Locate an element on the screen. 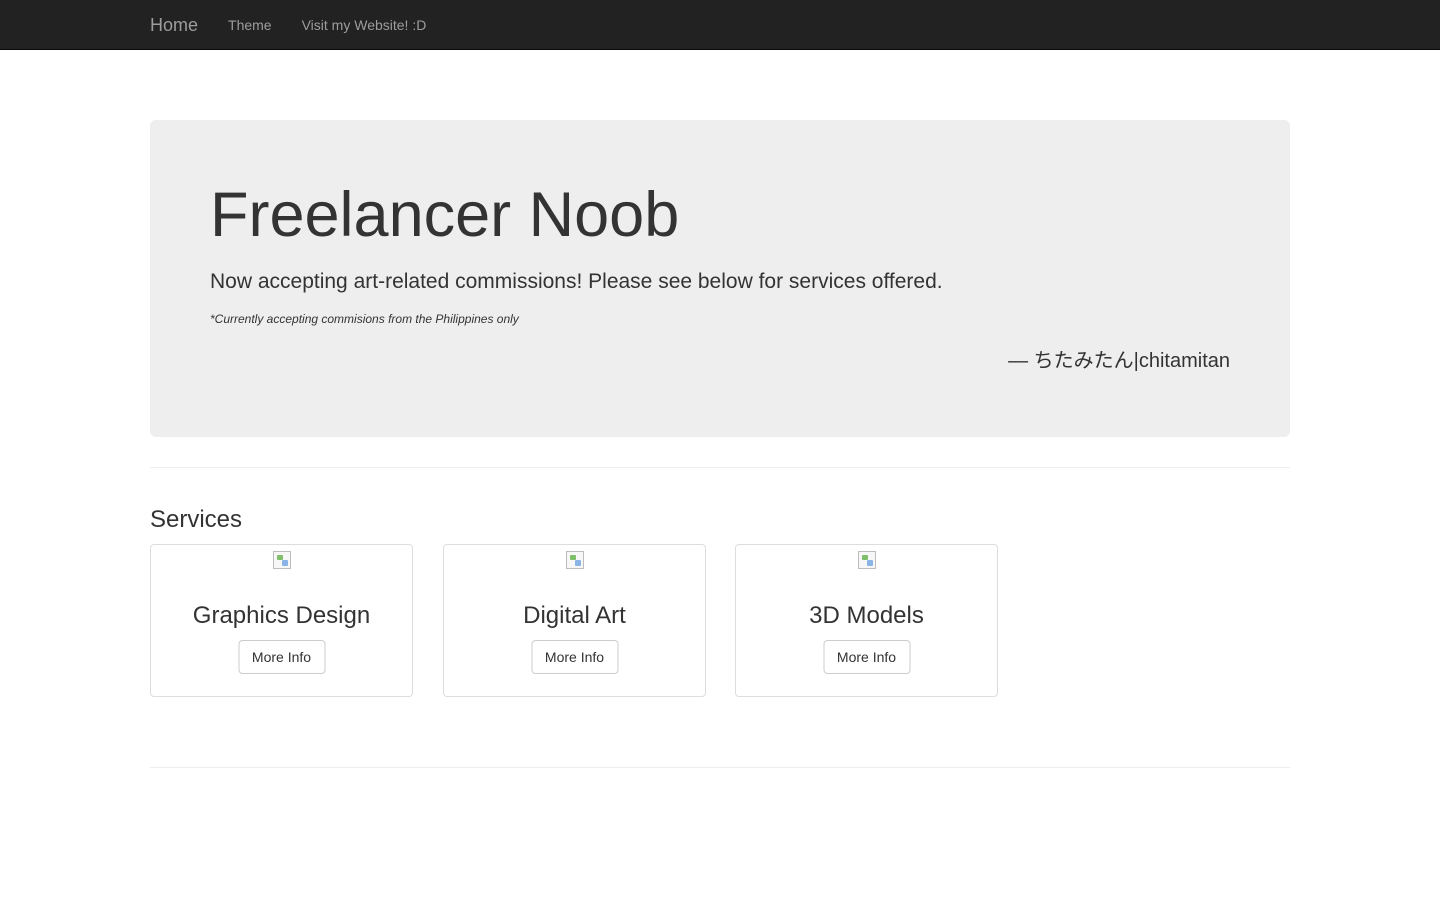  service-card-3d-models: 3D Models More Info is located at coordinates (866, 620).